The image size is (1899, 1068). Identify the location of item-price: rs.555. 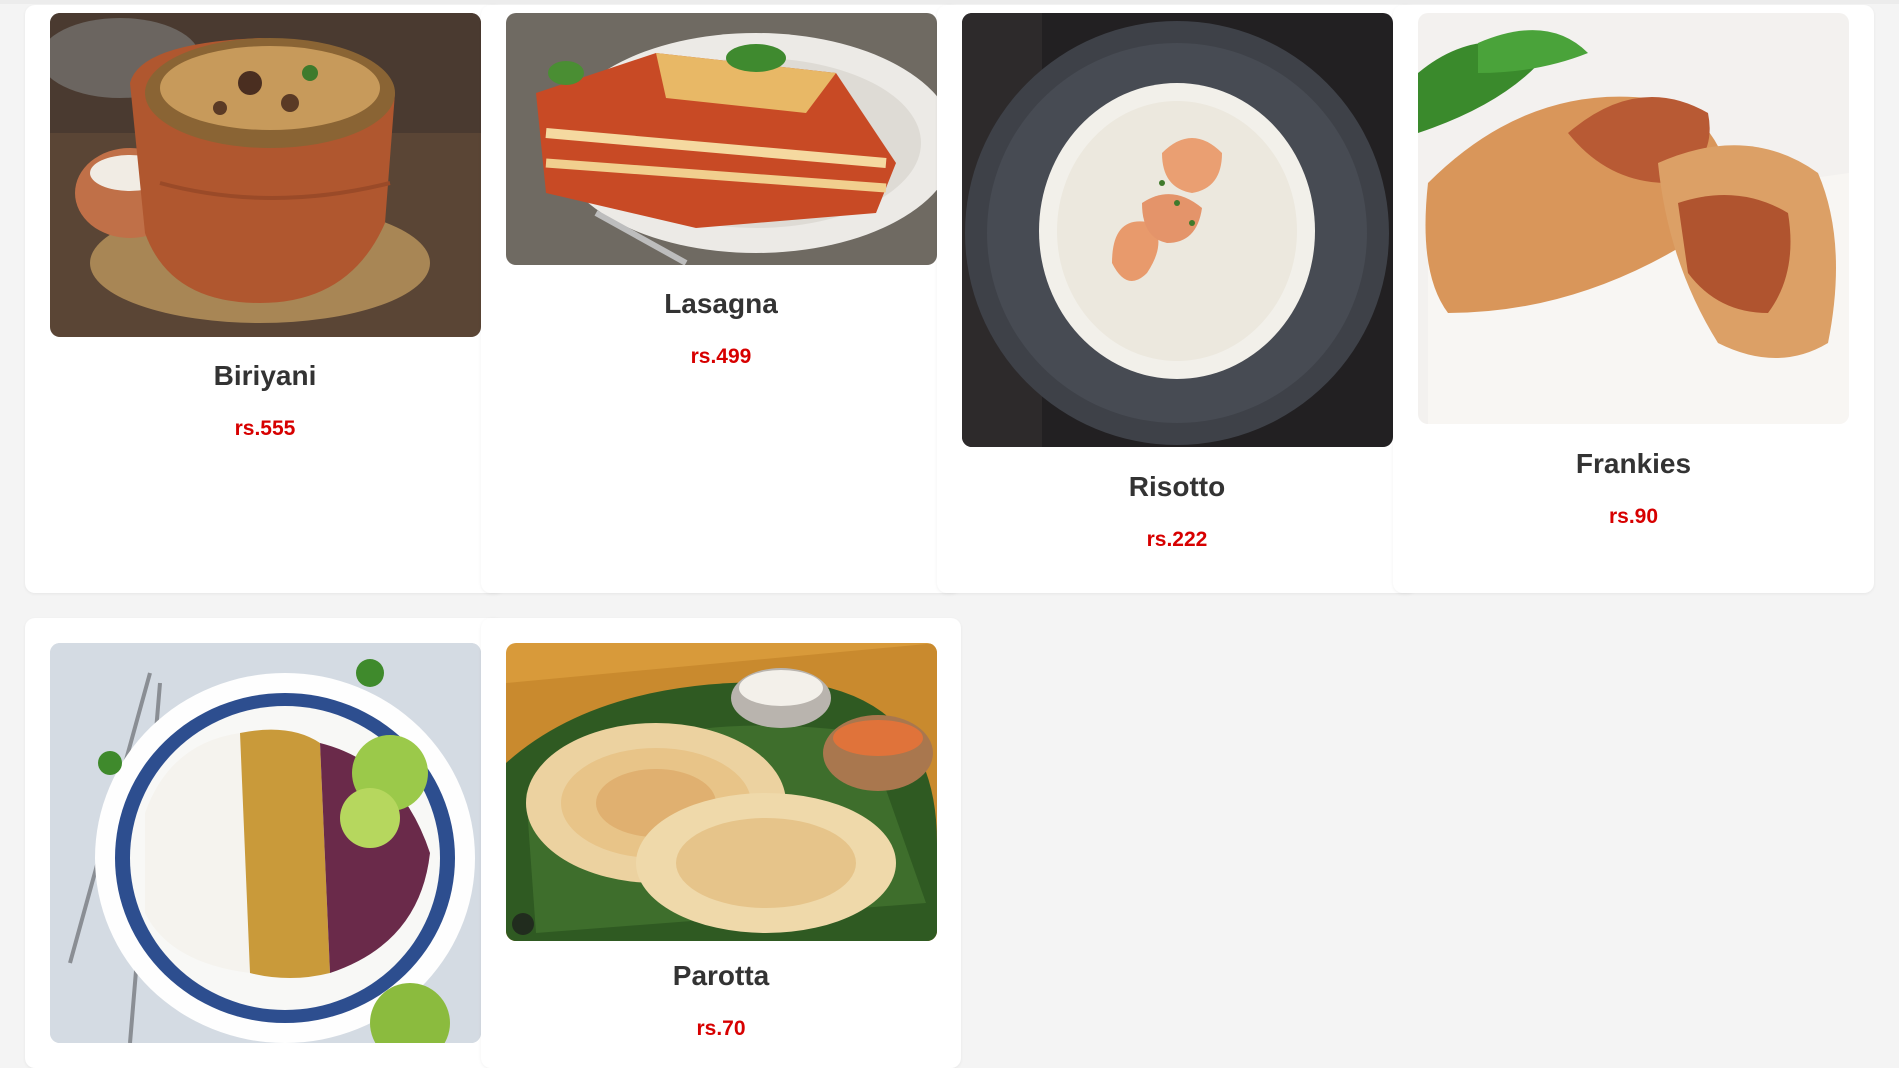
(265, 428).